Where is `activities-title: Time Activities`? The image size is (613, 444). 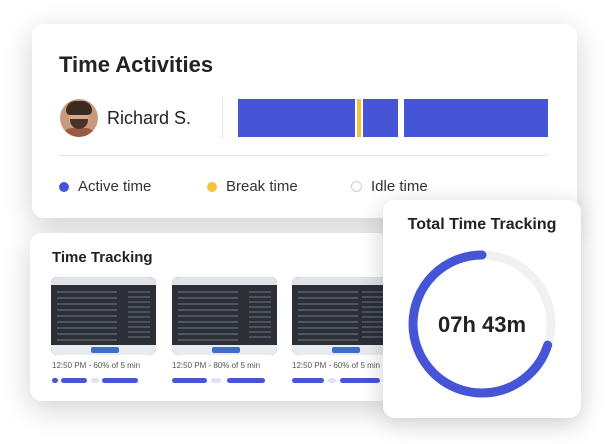 activities-title: Time Activities is located at coordinates (136, 64).